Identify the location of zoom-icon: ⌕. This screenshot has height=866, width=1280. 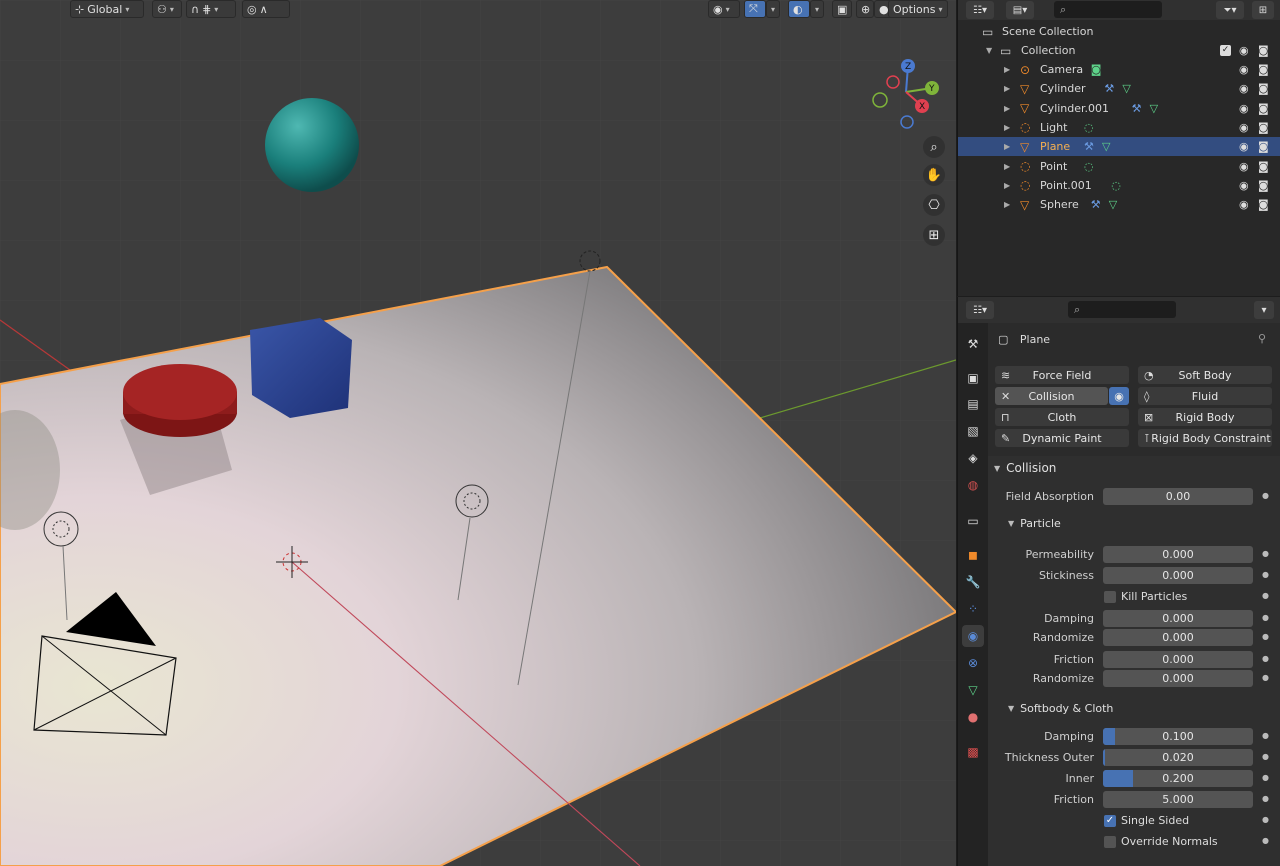
(934, 147).